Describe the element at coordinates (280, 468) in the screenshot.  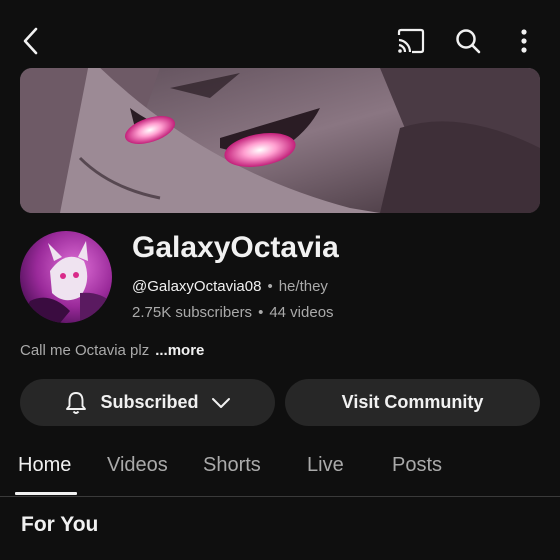
I see `channel-tabs: Home Videos Shorts Live Posts` at that location.